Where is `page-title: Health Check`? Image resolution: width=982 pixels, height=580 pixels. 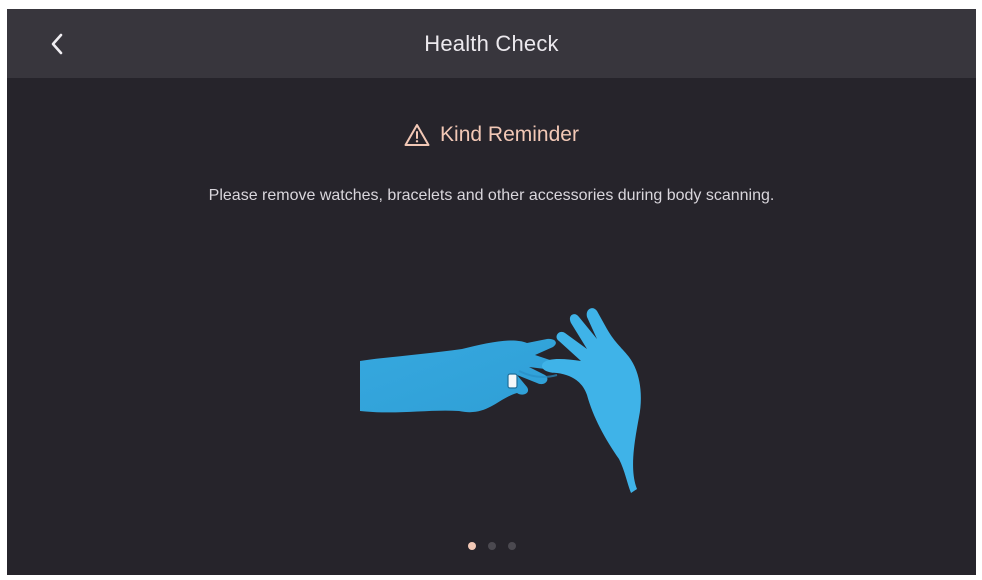 page-title: Health Check is located at coordinates (491, 43).